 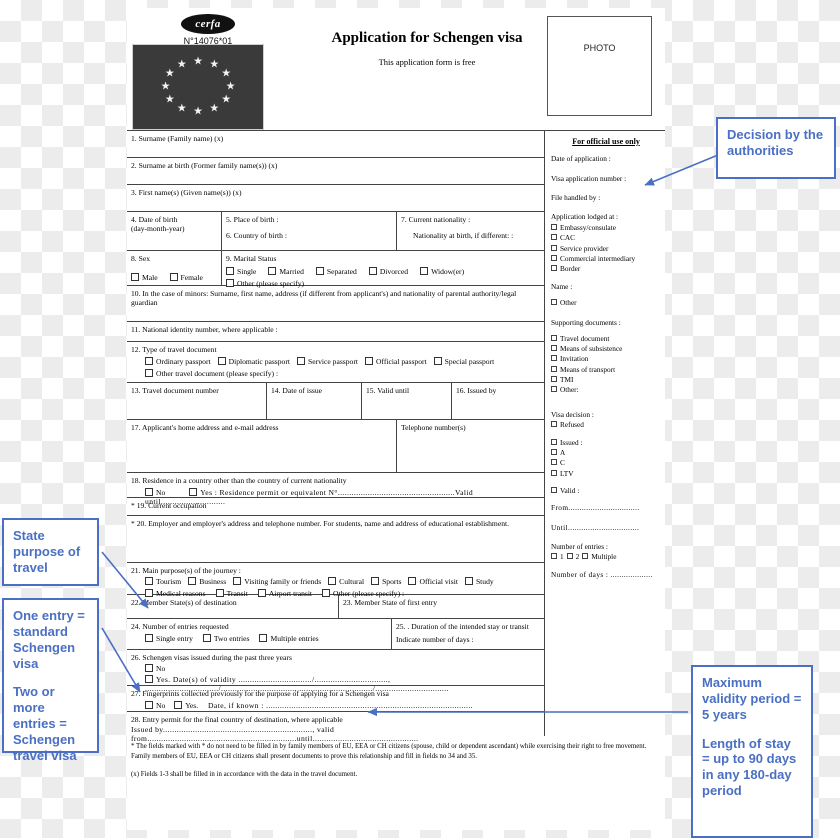 I want to click on annotation-purpose-text: State purpose of travel, so click(x=47, y=551).